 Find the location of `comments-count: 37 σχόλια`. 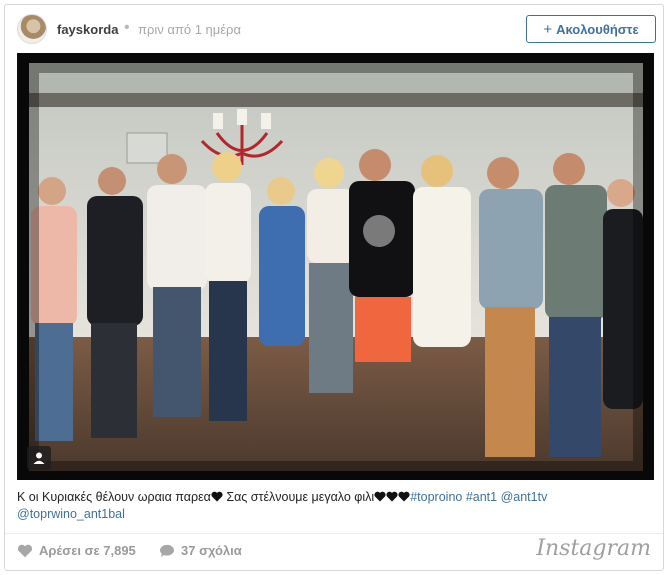

comments-count: 37 σχόλια is located at coordinates (200, 550).